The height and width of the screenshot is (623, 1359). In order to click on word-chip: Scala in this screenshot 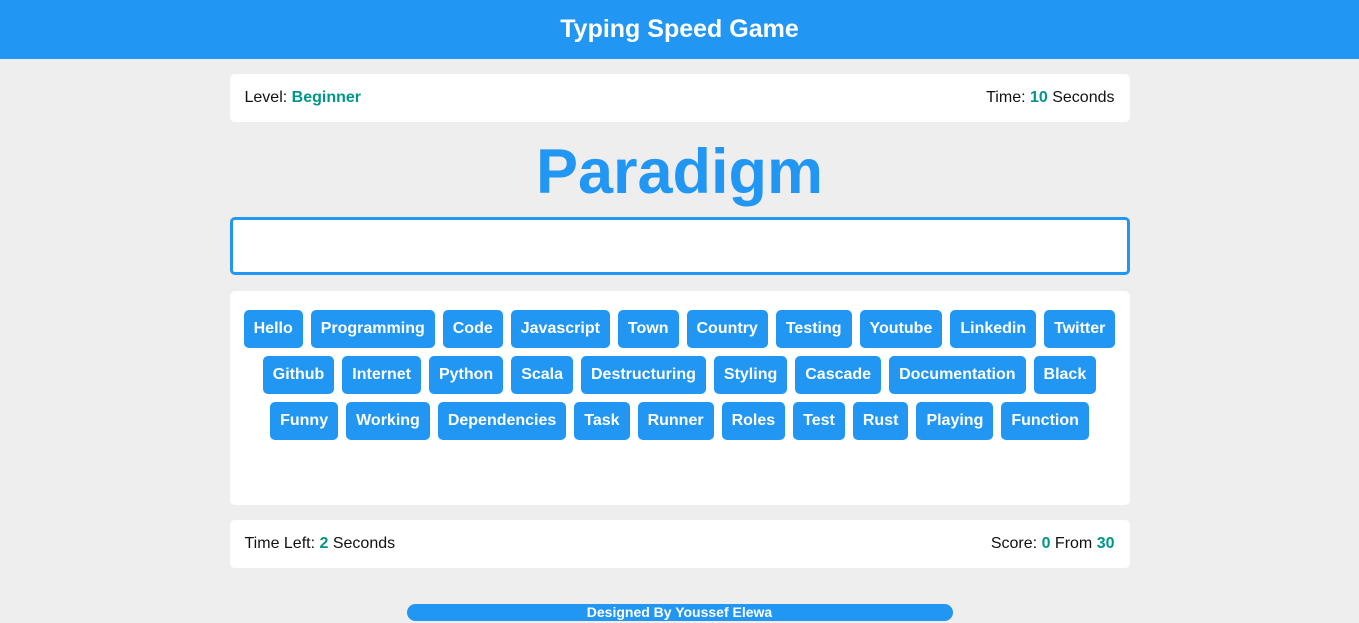, I will do `click(542, 375)`.